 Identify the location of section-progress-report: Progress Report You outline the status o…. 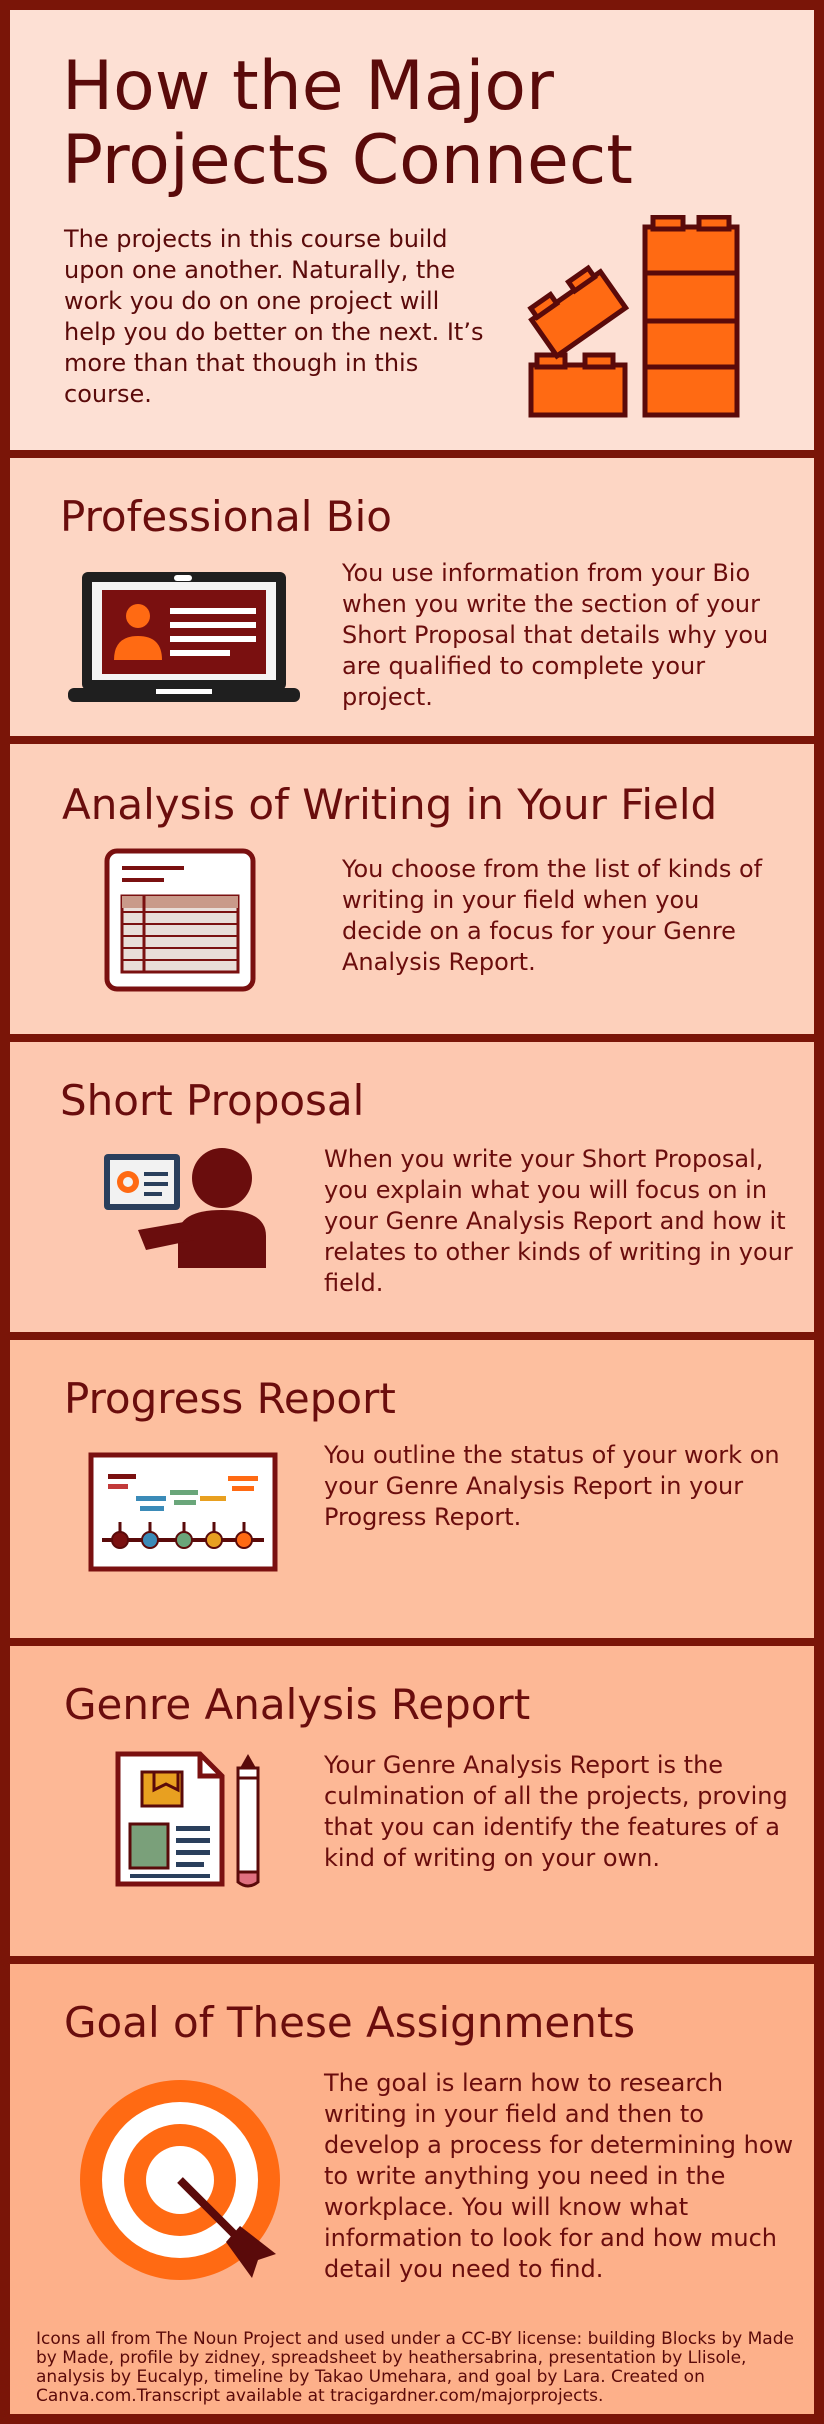
(412, 1489).